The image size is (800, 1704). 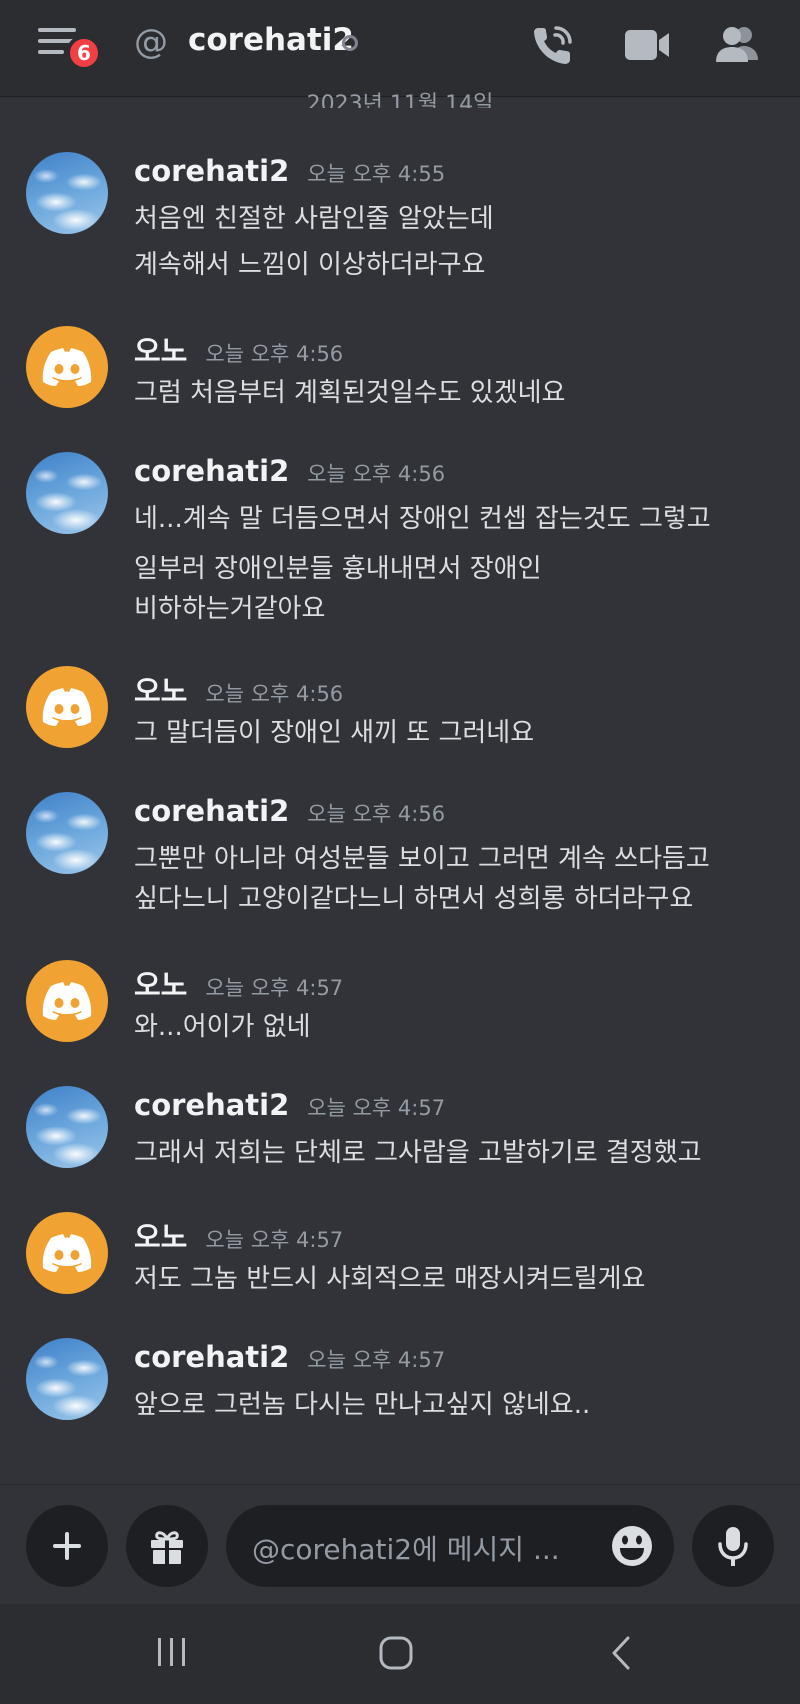 I want to click on system-nav-bar, so click(x=400, y=1654).